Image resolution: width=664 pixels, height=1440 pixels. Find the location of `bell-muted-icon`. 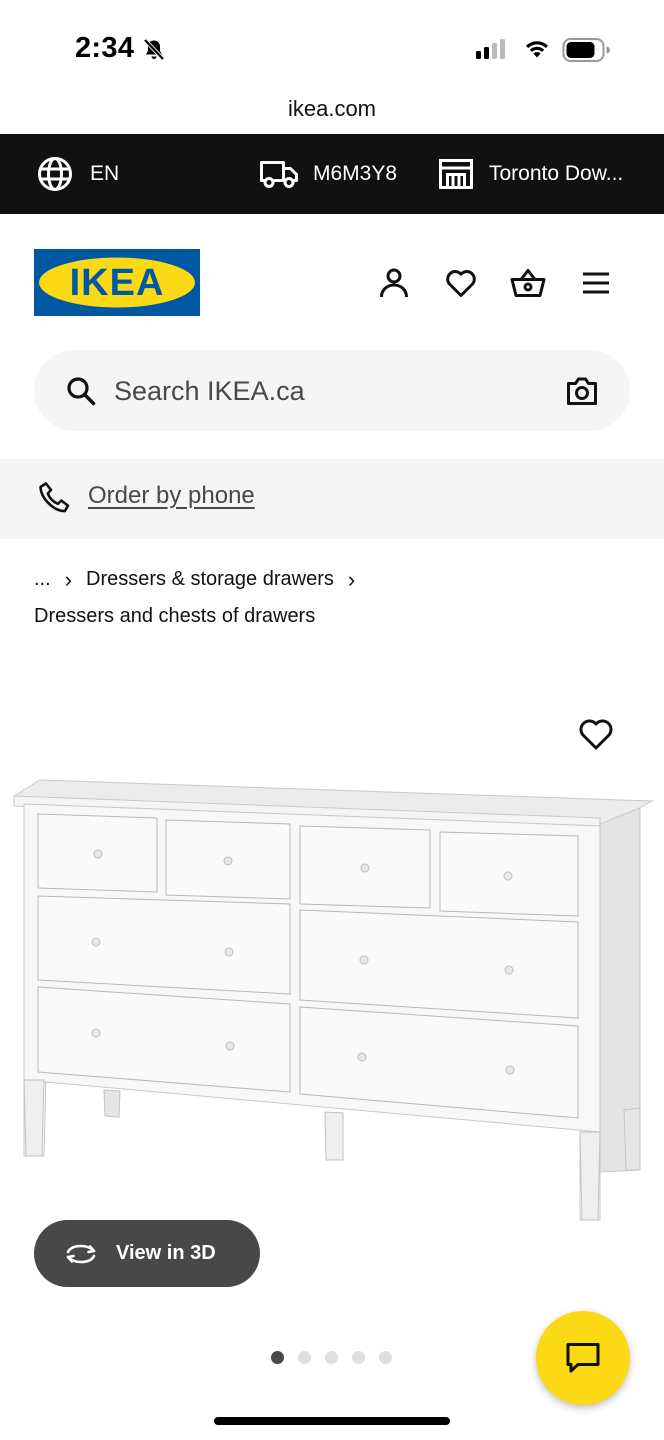

bell-muted-icon is located at coordinates (154, 49).